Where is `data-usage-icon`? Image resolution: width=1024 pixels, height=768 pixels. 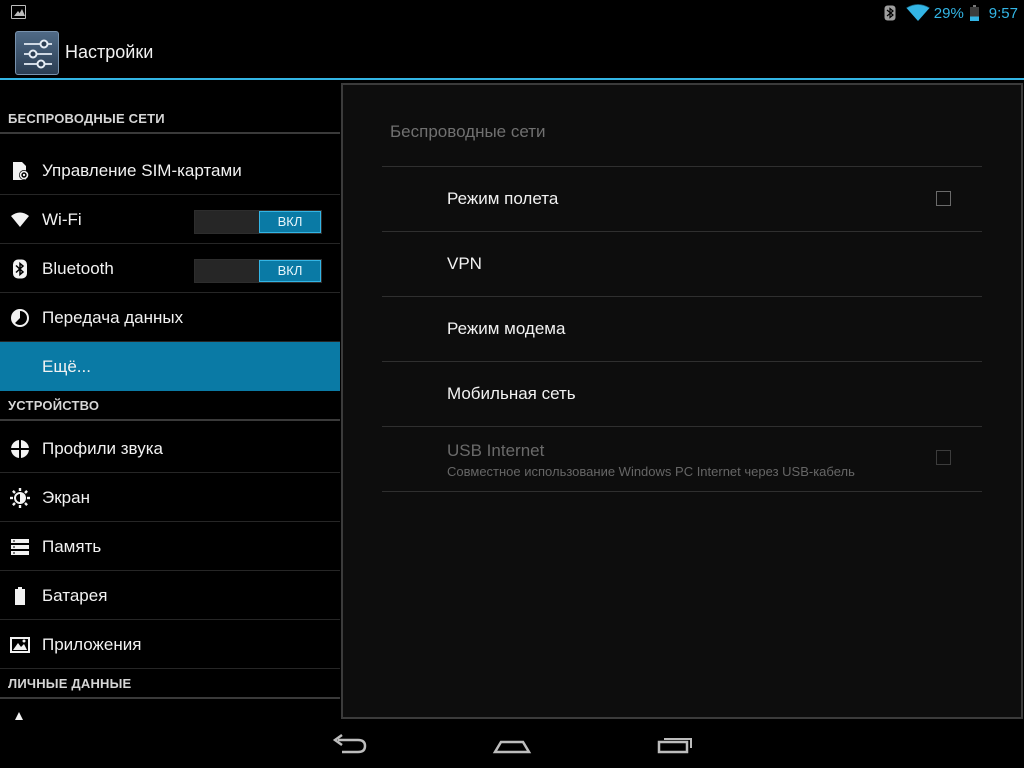 data-usage-icon is located at coordinates (20, 318).